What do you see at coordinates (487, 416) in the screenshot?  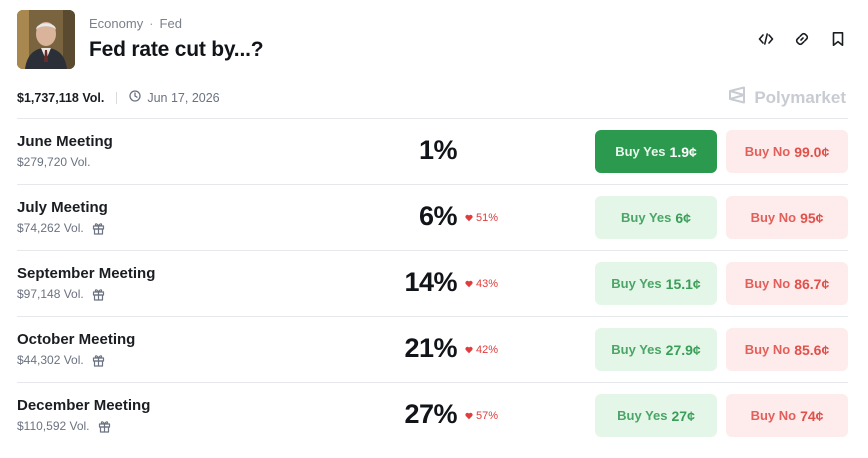 I see `chance-change-value: 57%` at bounding box center [487, 416].